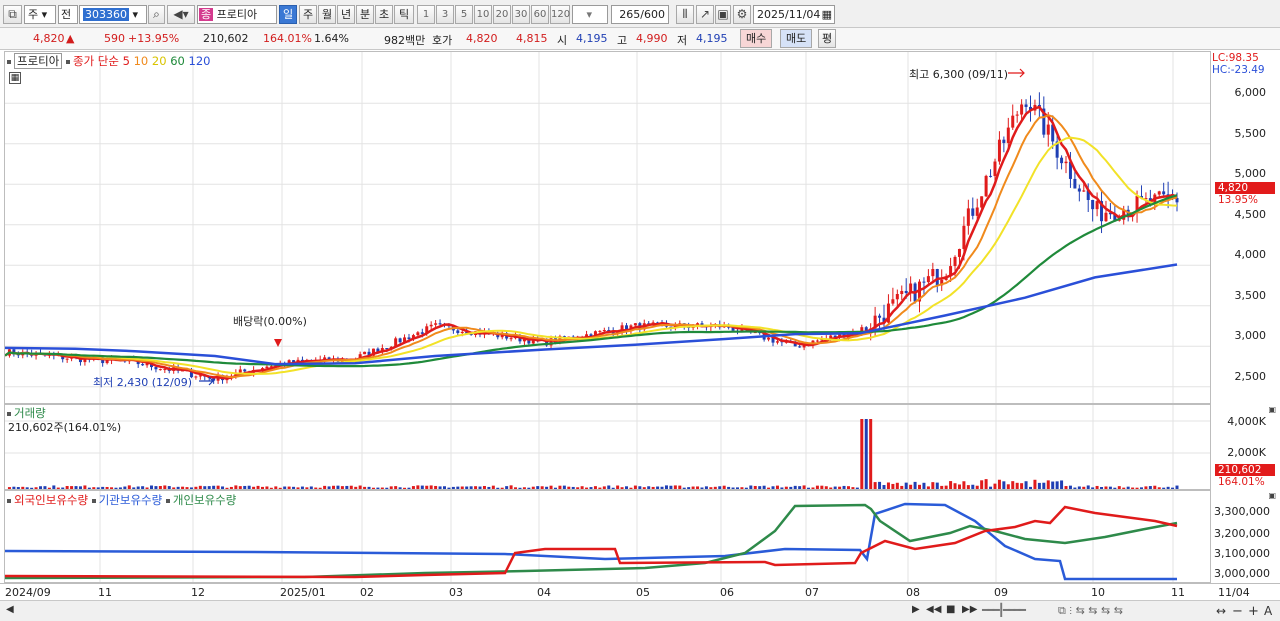  Describe the element at coordinates (327, 14) in the screenshot. I see `period-month-button: 월` at that location.